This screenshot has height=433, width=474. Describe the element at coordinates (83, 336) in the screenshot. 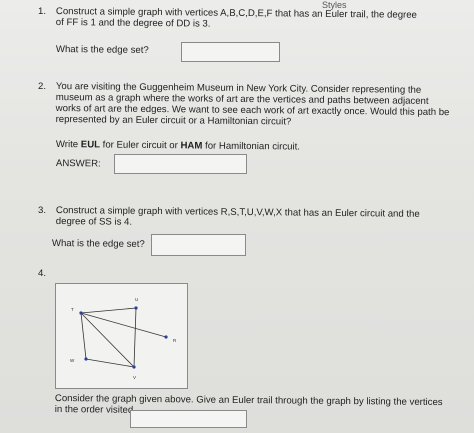

I see `edge-t-w` at that location.